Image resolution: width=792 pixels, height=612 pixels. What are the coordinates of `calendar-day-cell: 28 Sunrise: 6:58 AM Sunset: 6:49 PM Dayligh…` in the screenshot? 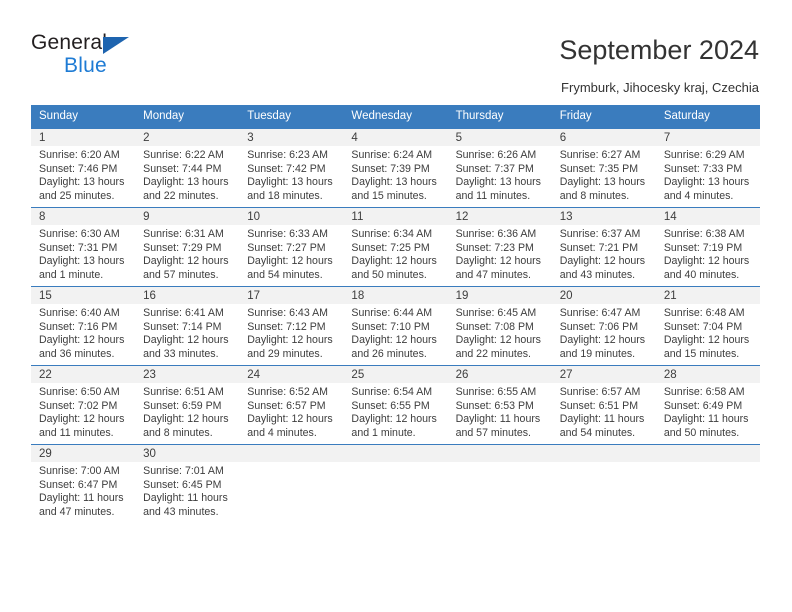 It's located at (707, 405).